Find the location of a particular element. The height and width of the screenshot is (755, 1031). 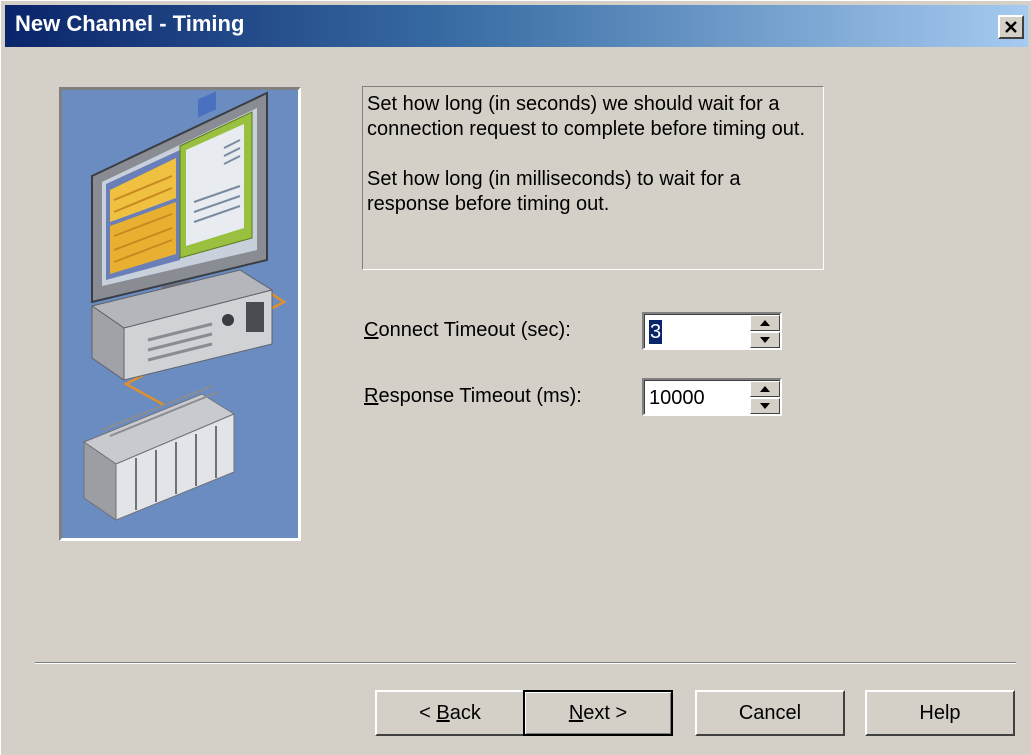

connect-timeout-label: Connect Timeout (sec): is located at coordinates (467, 330).